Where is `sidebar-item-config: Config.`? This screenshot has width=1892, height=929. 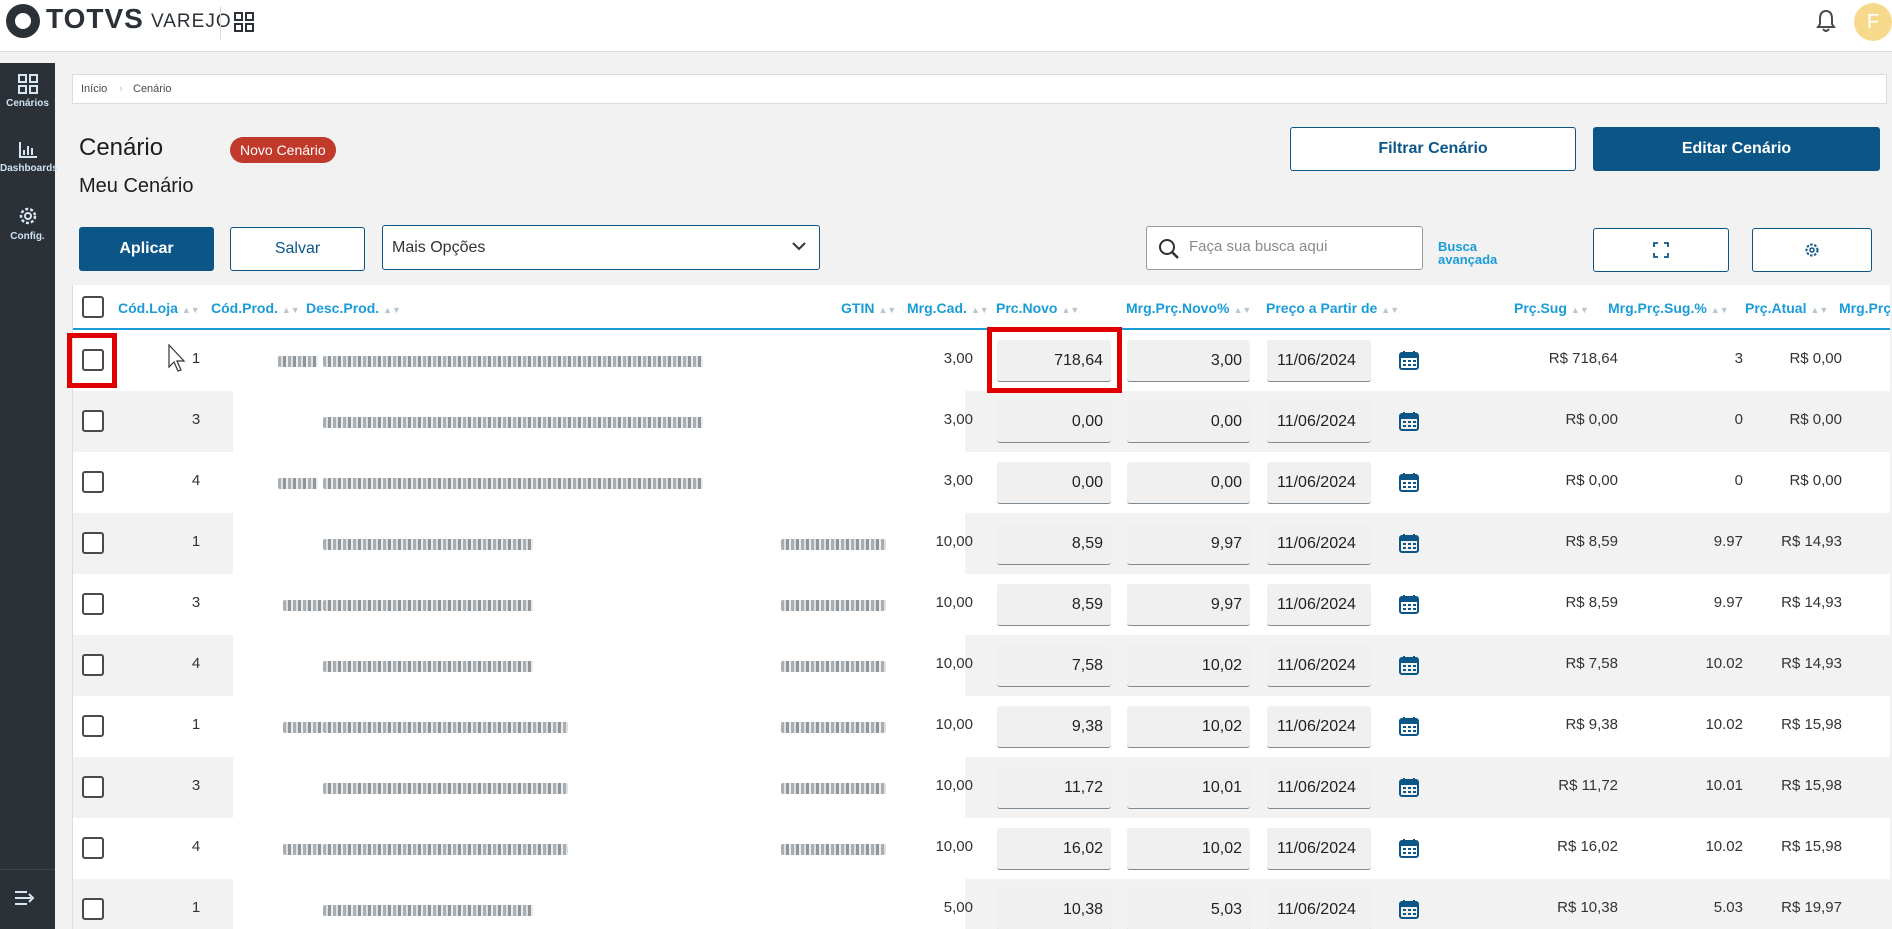
sidebar-item-config: Config. is located at coordinates (27, 223).